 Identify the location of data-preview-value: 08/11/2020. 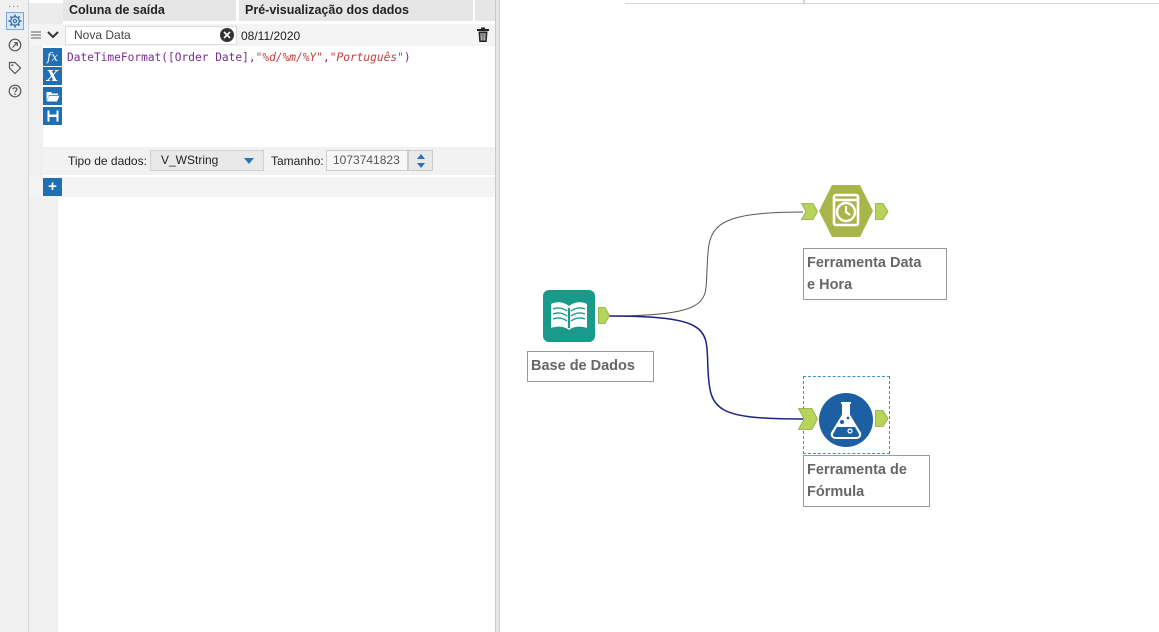
(271, 36).